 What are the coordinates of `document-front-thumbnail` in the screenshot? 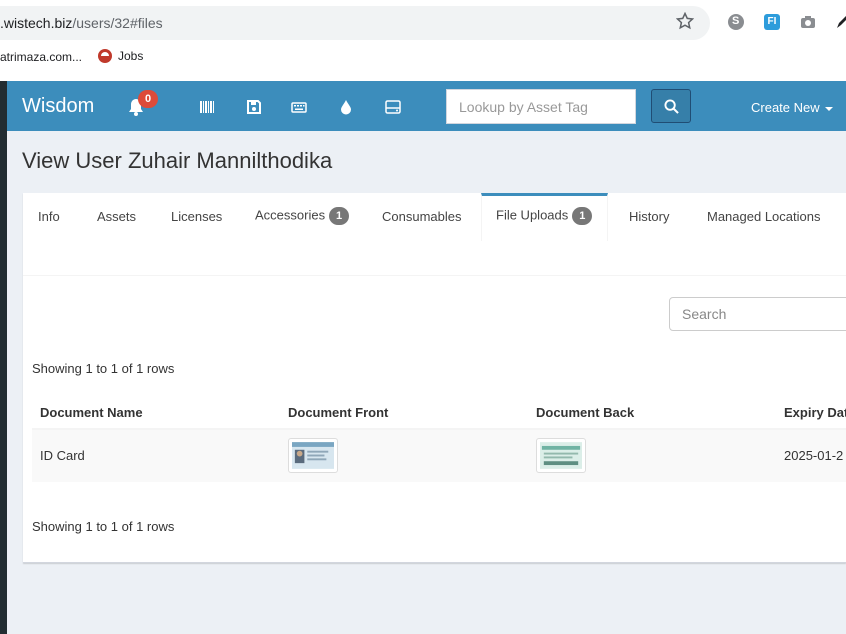 It's located at (313, 455).